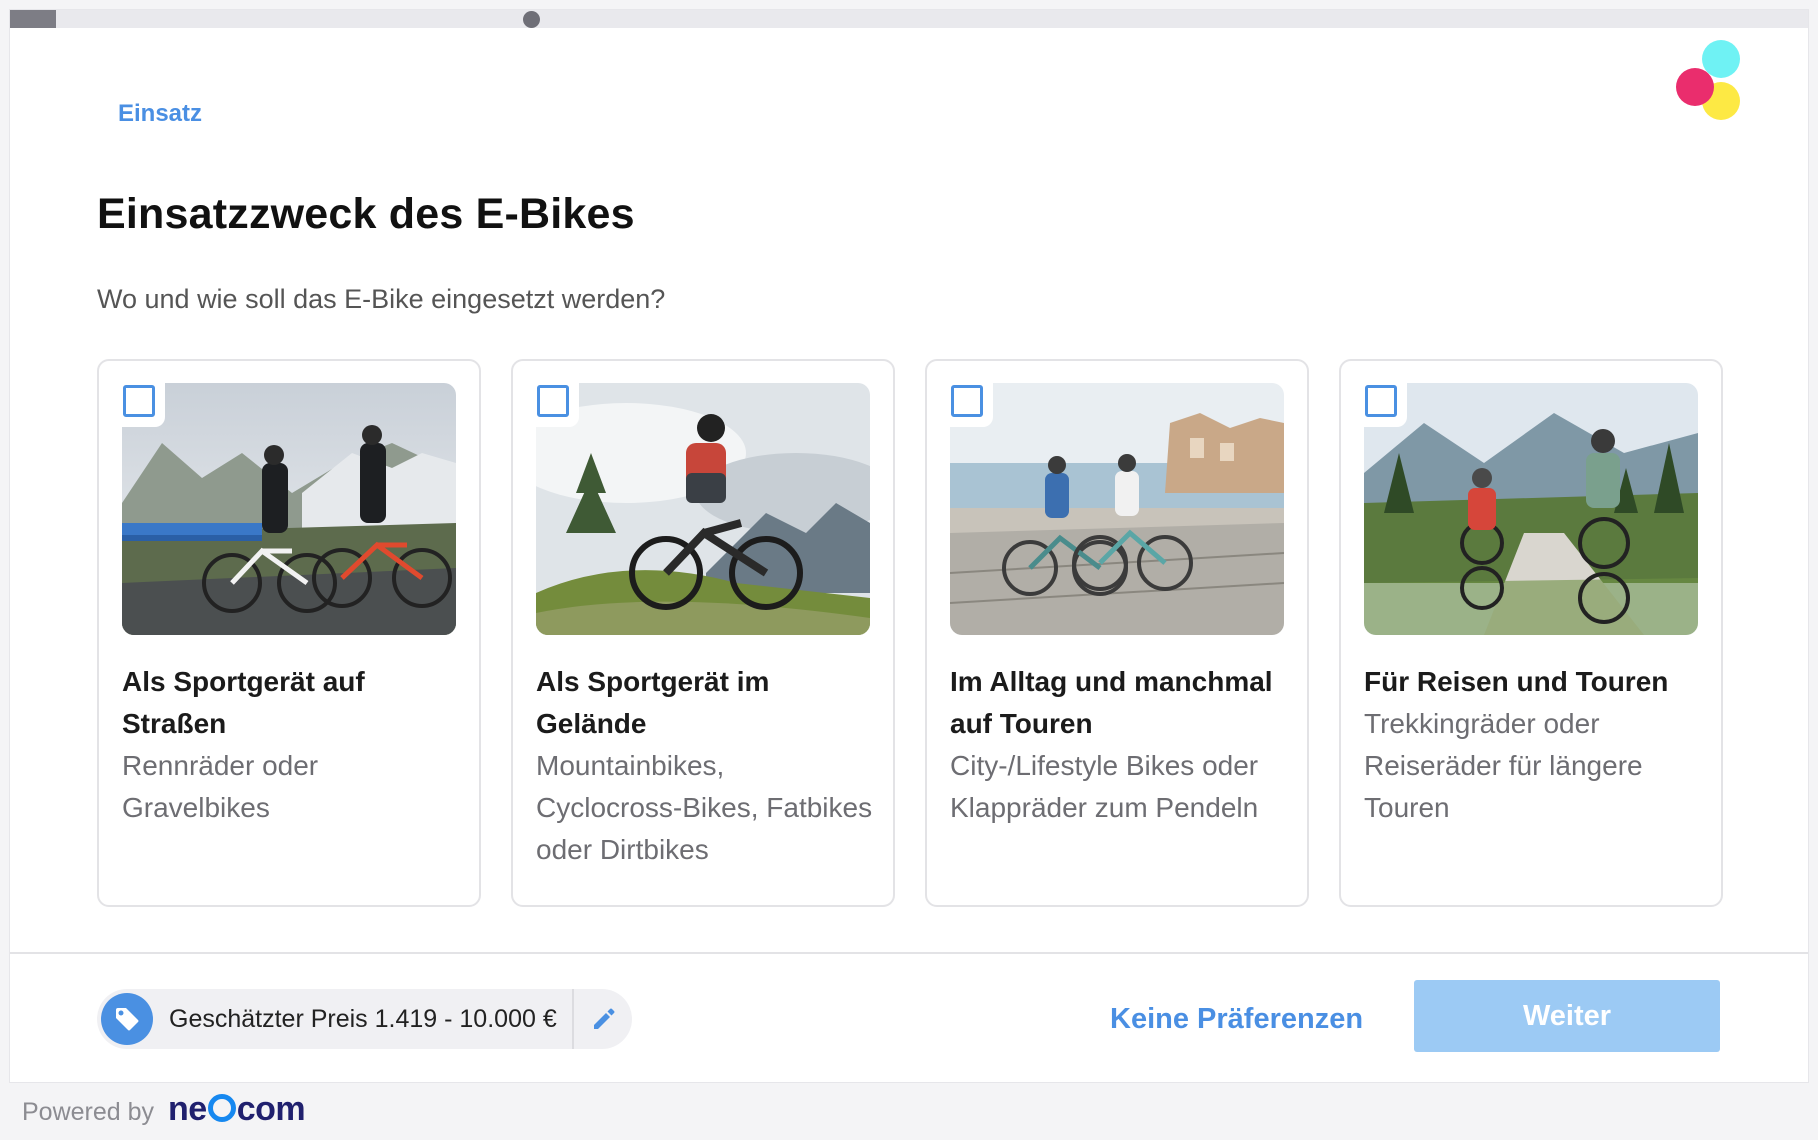 This screenshot has height=1140, width=1818. What do you see at coordinates (221, 1108) in the screenshot?
I see `logo-o-ring` at bounding box center [221, 1108].